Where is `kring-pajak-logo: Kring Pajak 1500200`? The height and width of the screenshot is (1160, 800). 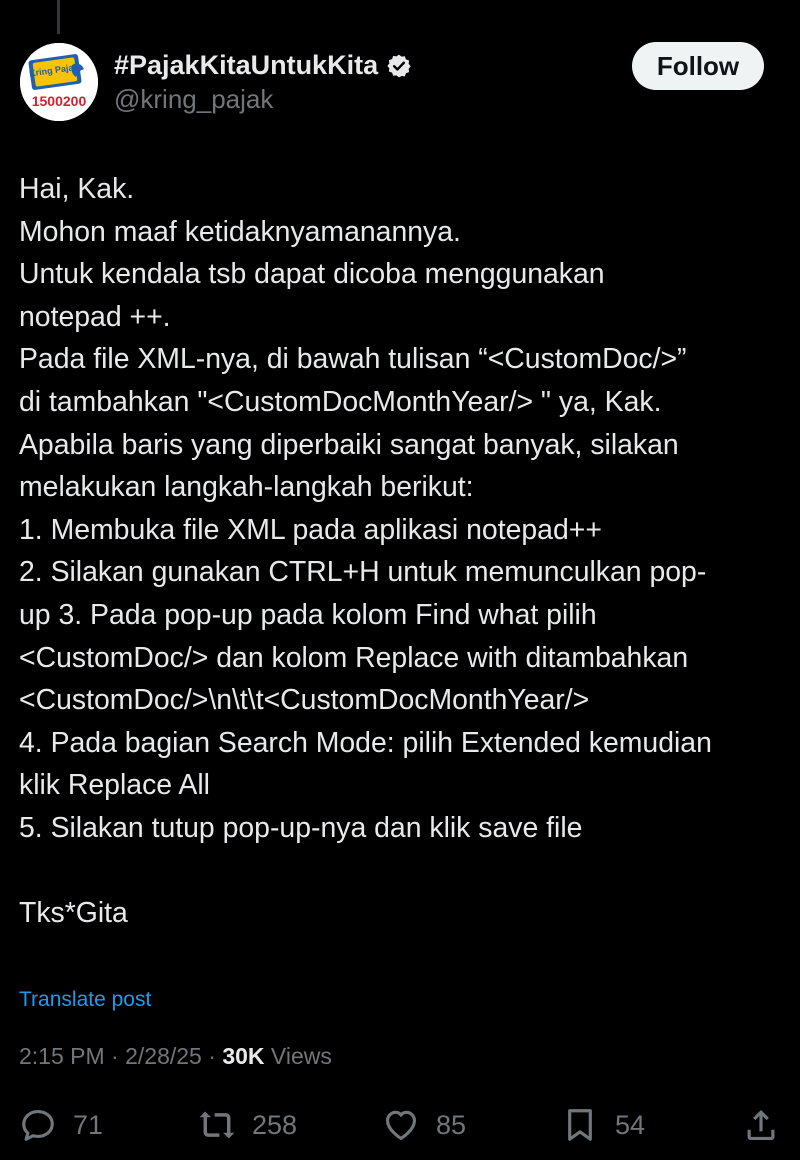
kring-pajak-logo: Kring Pajak 1500200 is located at coordinates (59, 82).